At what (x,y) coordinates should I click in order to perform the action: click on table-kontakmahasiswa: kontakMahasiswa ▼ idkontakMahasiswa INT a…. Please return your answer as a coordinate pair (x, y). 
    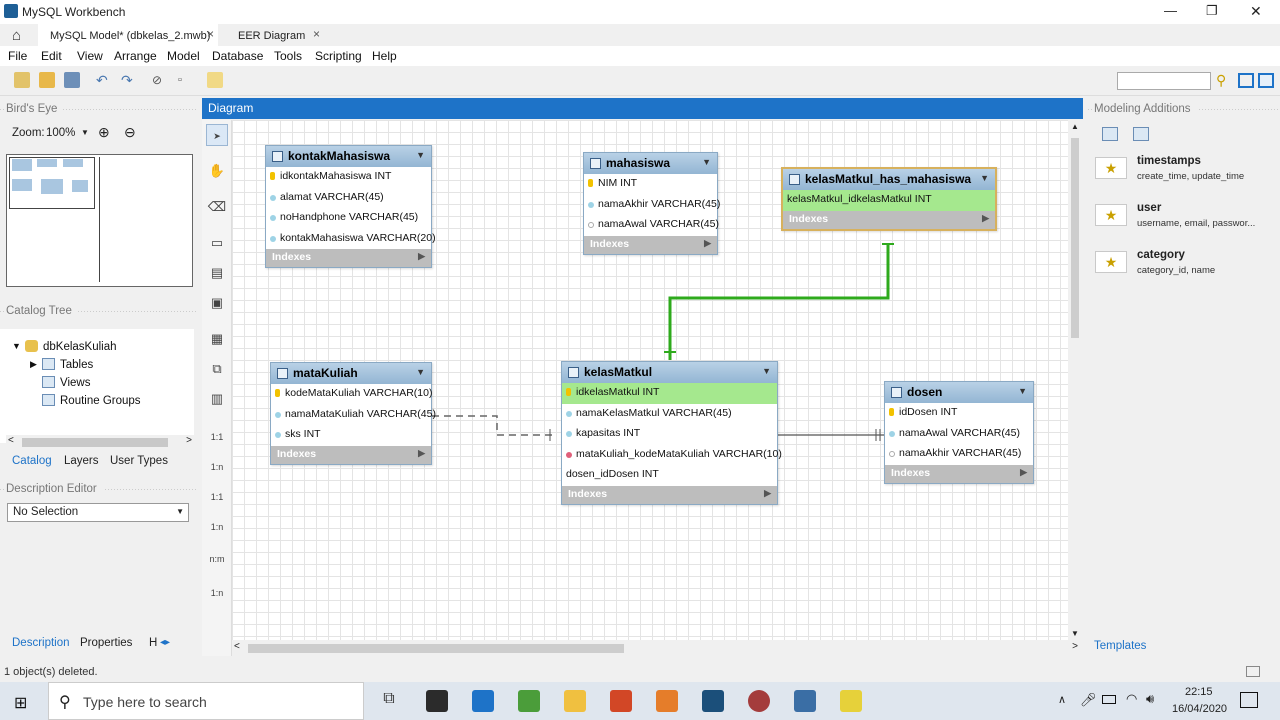
    Looking at the image, I should click on (350, 206).